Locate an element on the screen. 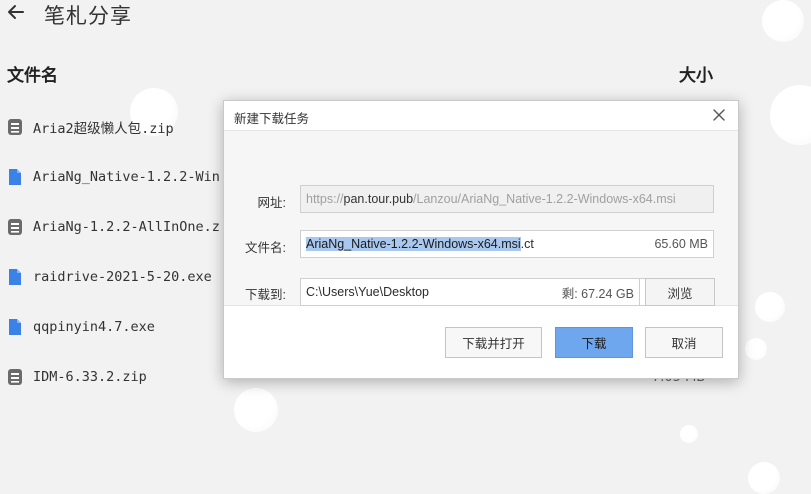 The height and width of the screenshot is (494, 811). free-space: 剩: 67.24 GB is located at coordinates (597, 293).